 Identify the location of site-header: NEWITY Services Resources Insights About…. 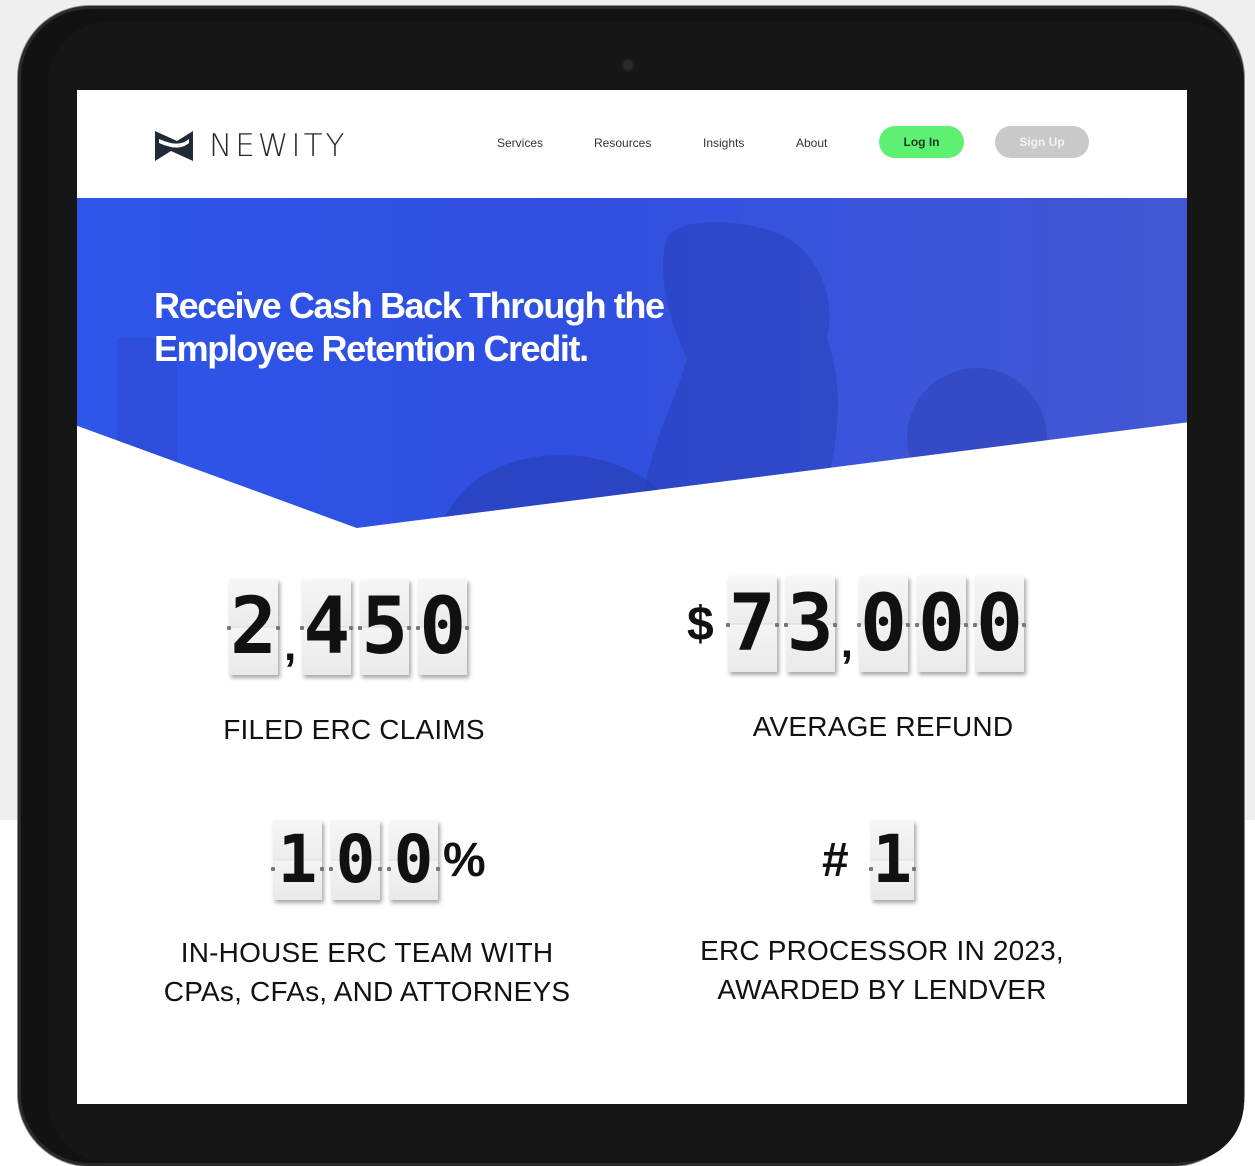
(632, 144).